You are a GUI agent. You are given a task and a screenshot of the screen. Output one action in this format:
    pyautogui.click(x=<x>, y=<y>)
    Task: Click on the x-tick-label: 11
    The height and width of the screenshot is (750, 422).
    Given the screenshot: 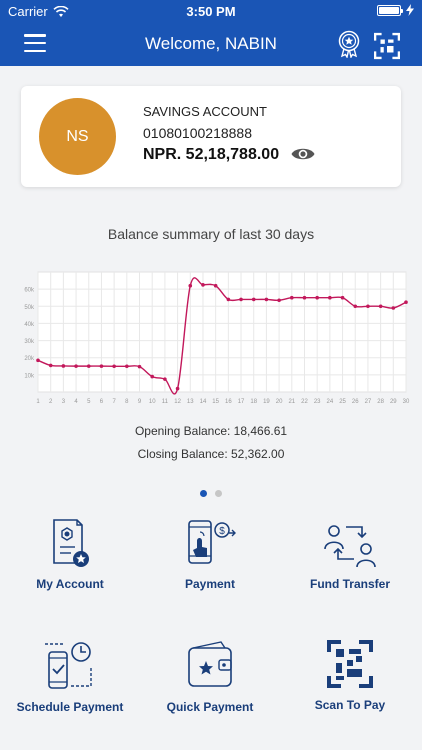 What is the action you would take?
    pyautogui.click(x=165, y=402)
    